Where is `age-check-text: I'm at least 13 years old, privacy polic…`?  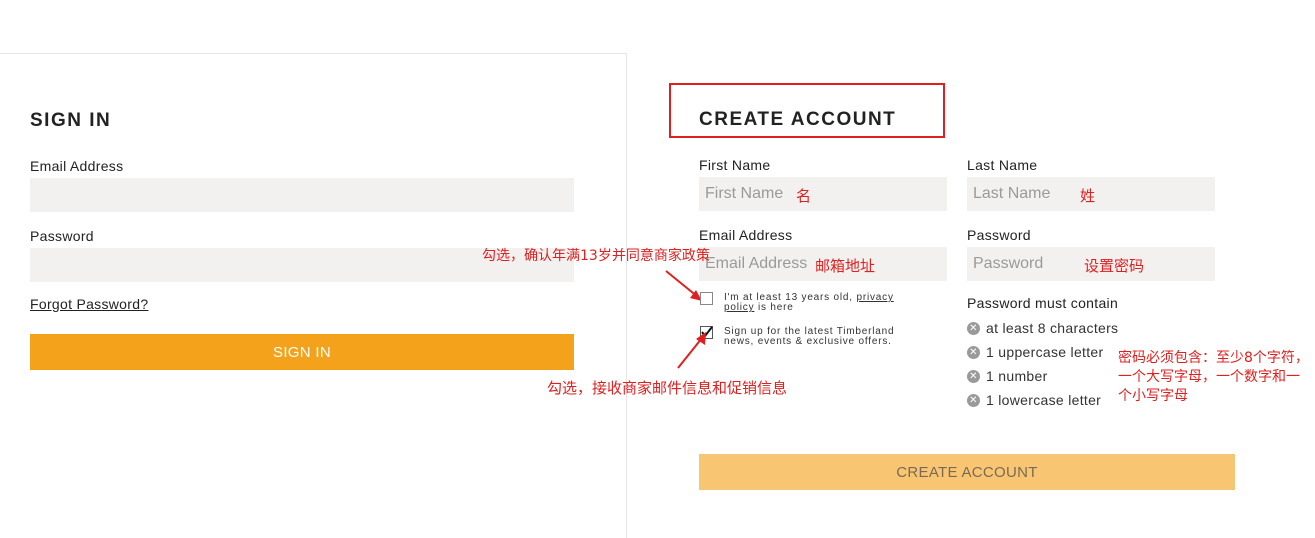 age-check-text: I'm at least 13 years old, privacy polic… is located at coordinates (814, 303).